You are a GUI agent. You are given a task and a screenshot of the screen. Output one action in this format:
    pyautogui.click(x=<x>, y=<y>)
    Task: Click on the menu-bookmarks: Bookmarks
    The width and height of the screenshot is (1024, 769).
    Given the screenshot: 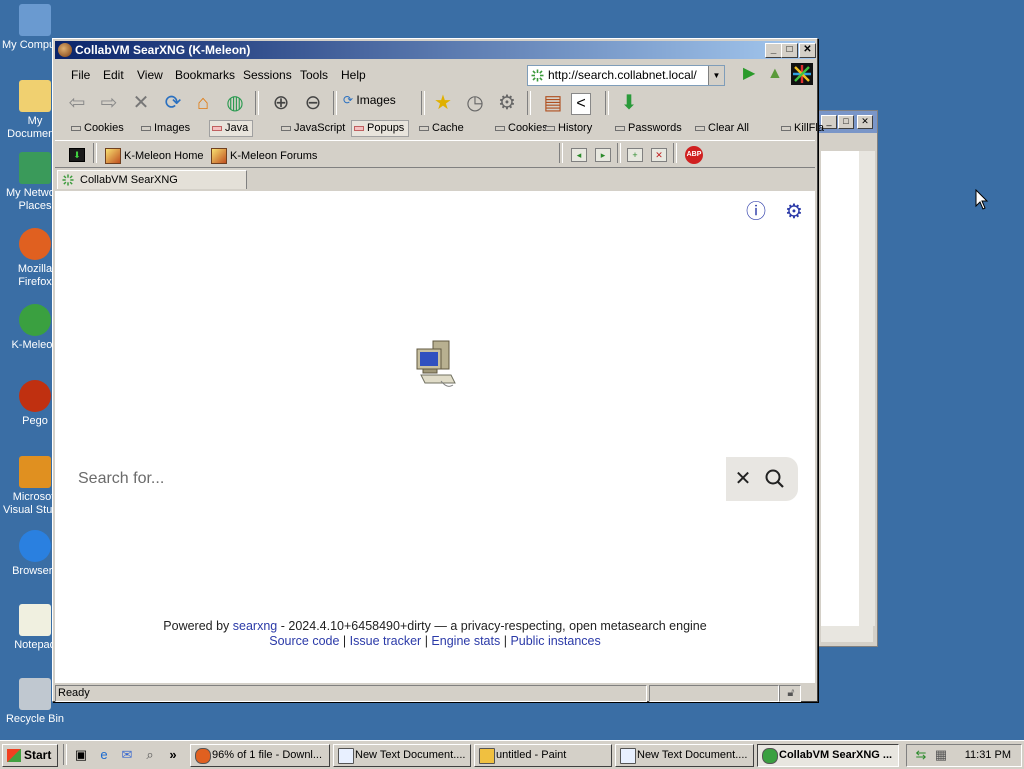 What is the action you would take?
    pyautogui.click(x=205, y=75)
    